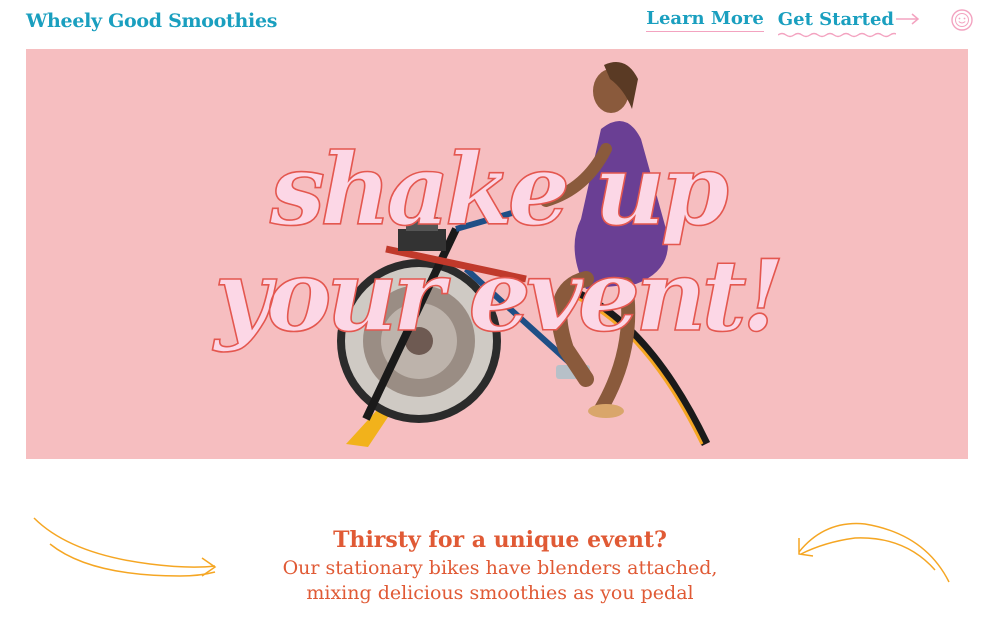 The width and height of the screenshot is (1000, 638). What do you see at coordinates (500, 593) in the screenshot?
I see `intro-body-line2: mixing delicious smoothies as you pedal` at bounding box center [500, 593].